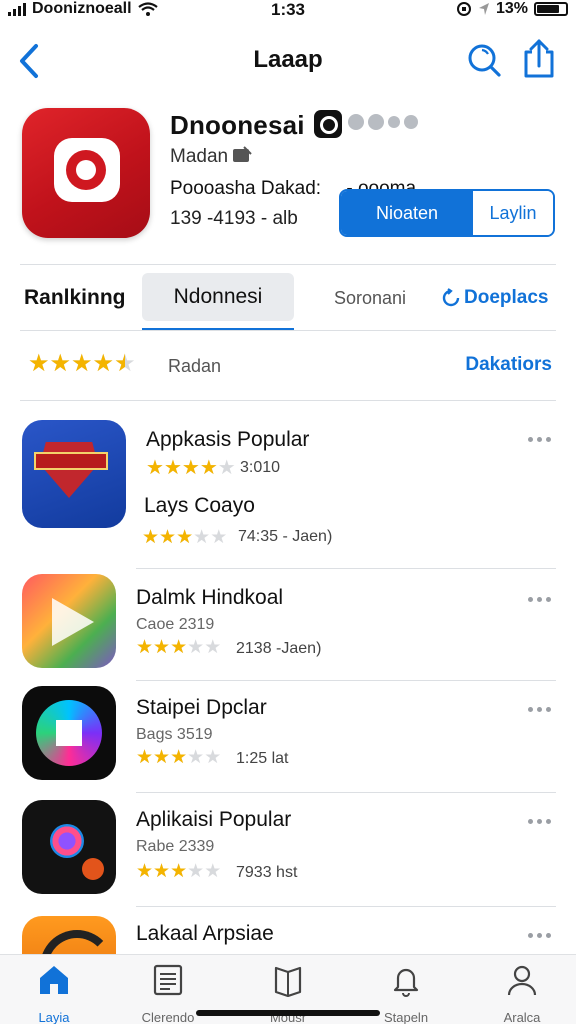 The width and height of the screenshot is (576, 1024). I want to click on status-bar: Dooniznoeall 1:33 13%, so click(288, 10).